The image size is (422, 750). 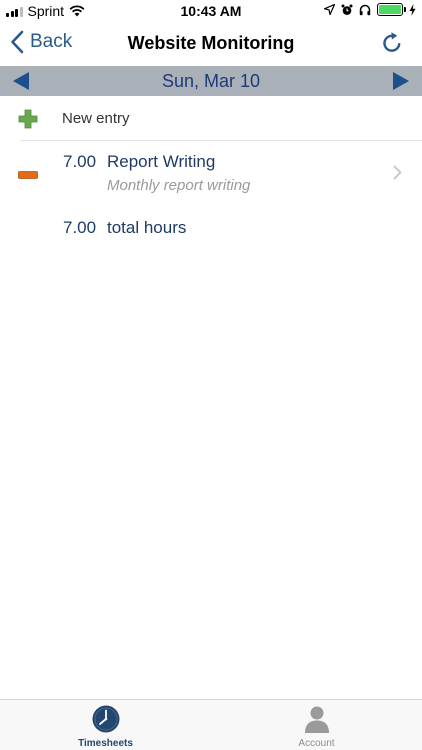 I want to click on refresh-button, so click(x=392, y=45).